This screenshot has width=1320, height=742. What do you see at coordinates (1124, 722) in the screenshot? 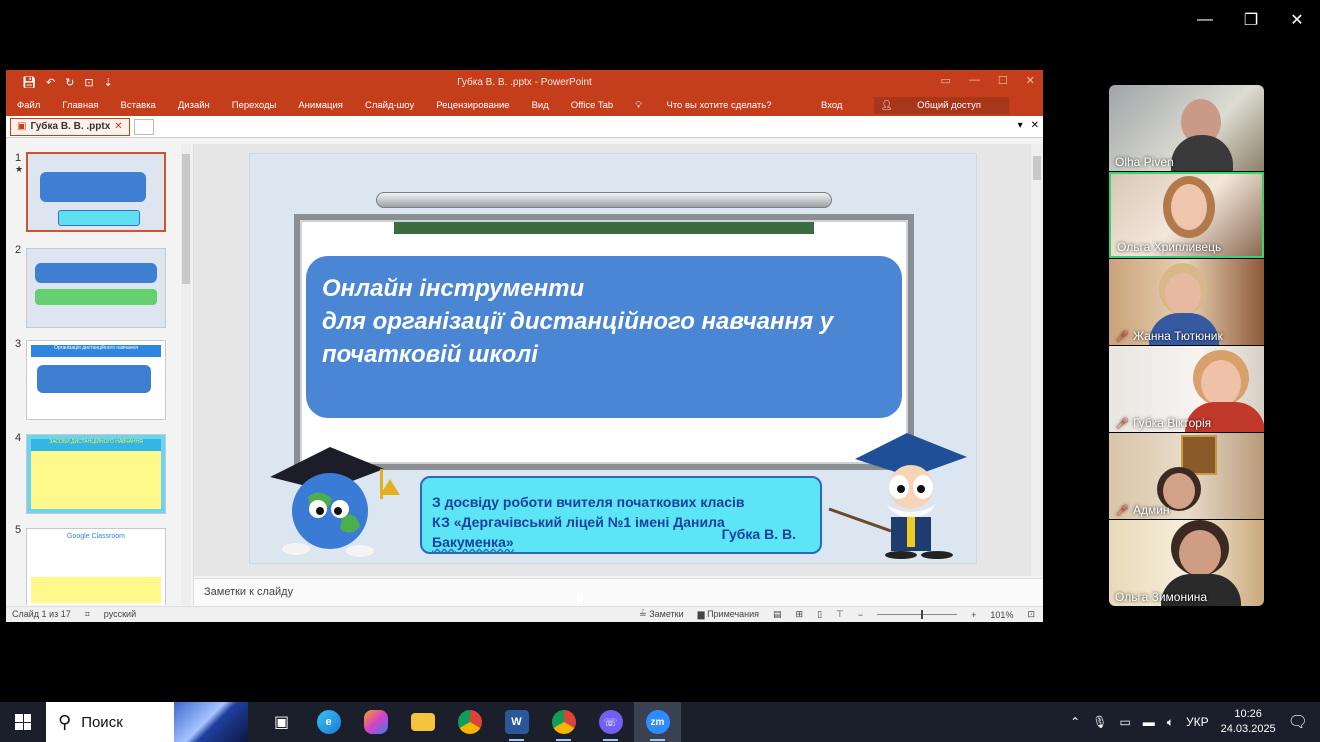
I see `network-icon: ▭` at bounding box center [1124, 722].